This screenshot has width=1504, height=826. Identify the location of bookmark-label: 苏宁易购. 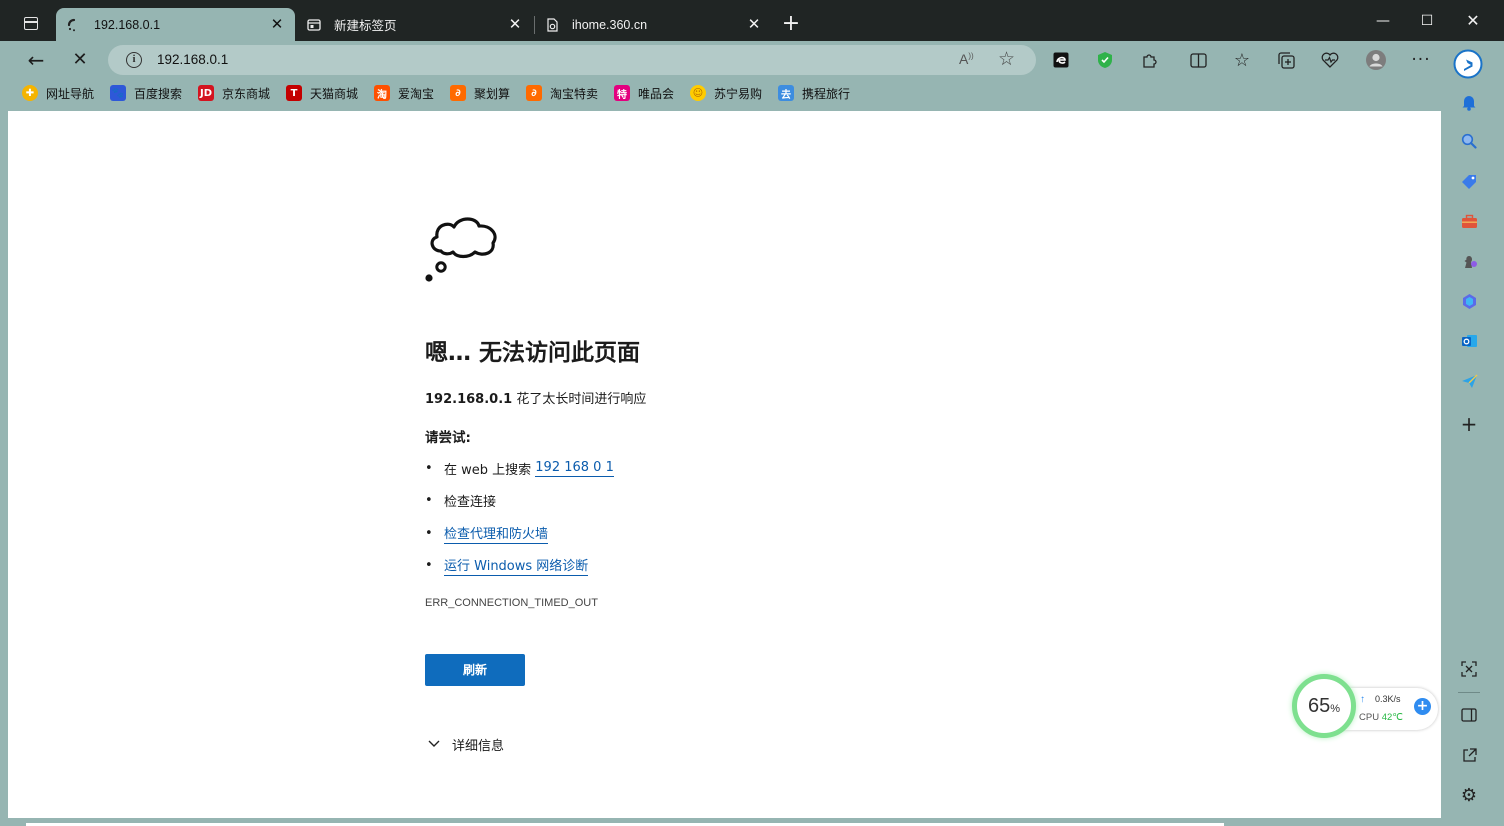
(738, 93).